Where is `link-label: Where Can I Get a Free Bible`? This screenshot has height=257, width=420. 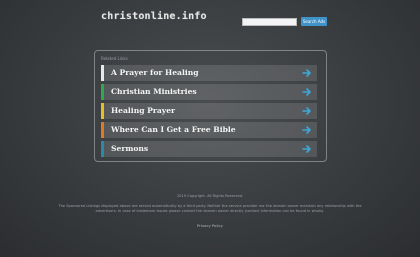 link-label: Where Can I Get a Free Bible is located at coordinates (173, 129).